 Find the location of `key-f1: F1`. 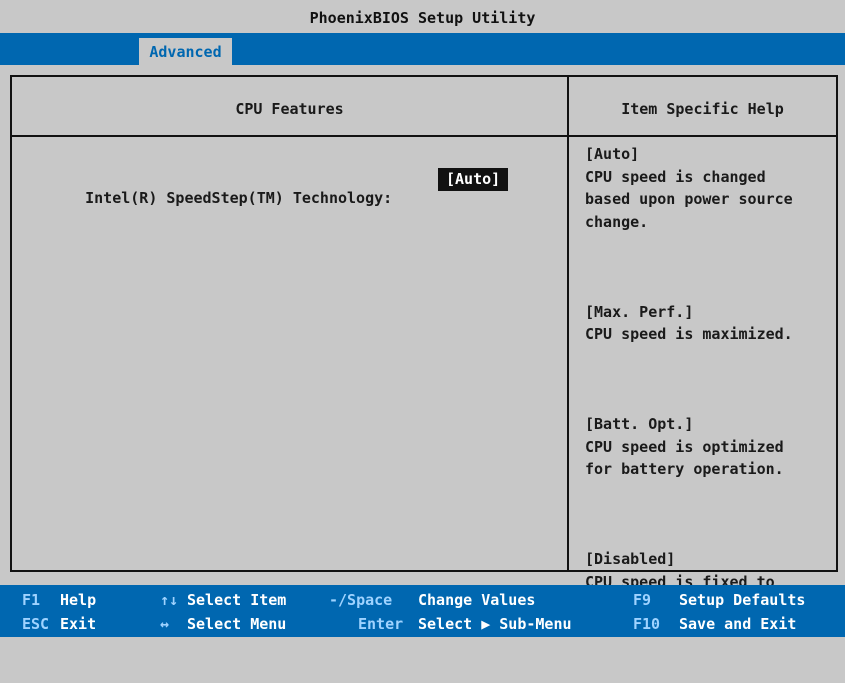

key-f1: F1 is located at coordinates (31, 600).